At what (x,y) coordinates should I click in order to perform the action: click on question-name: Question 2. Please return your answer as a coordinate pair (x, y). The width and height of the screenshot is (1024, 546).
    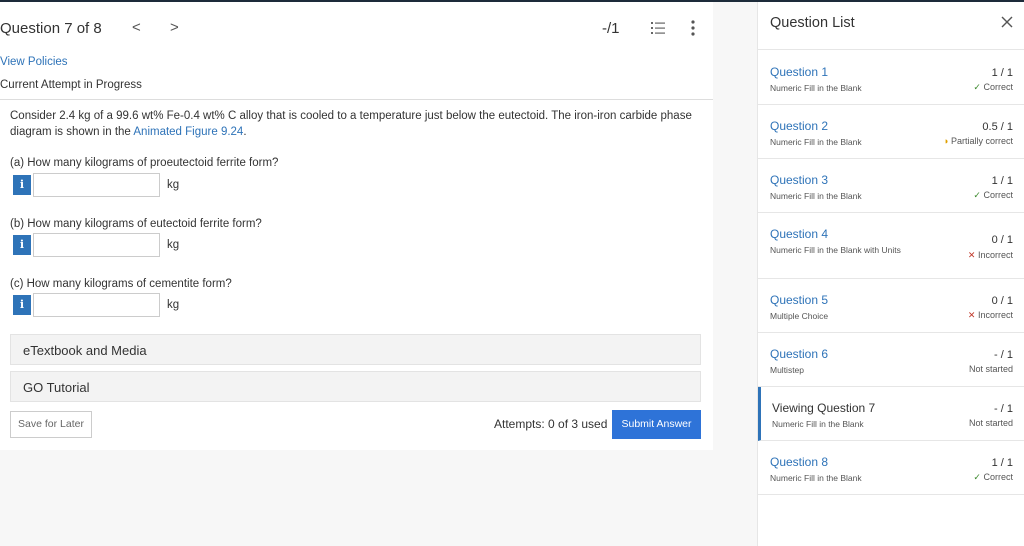
    Looking at the image, I should click on (799, 126).